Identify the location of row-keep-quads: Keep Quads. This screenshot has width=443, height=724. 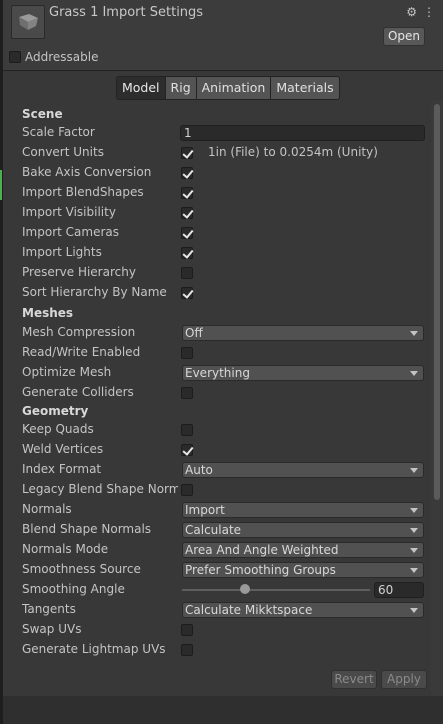
(225, 430).